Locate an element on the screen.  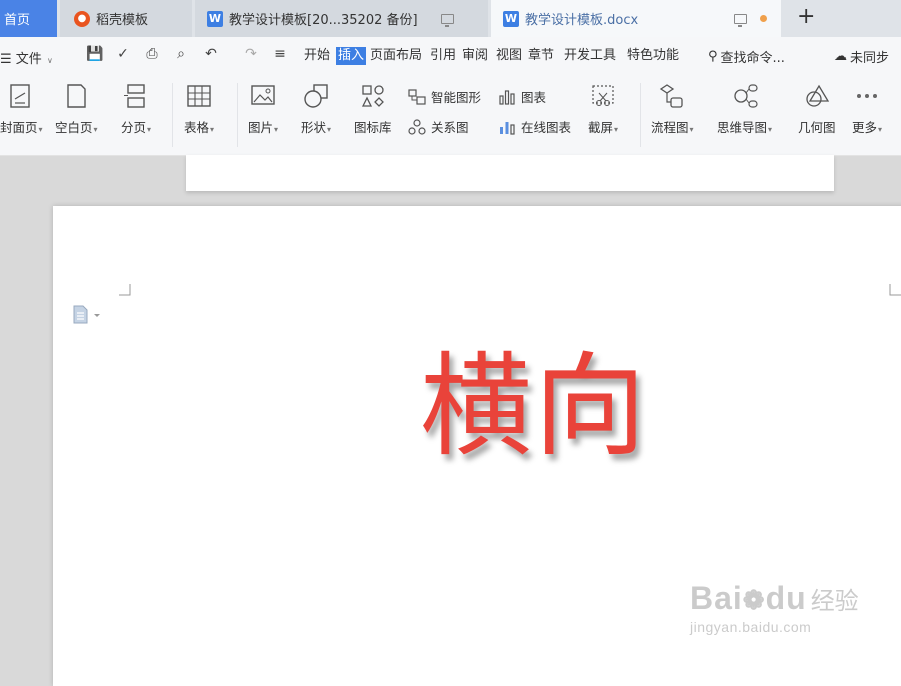
tab-daoke-label: 稻壳模板 is located at coordinates (122, 20).